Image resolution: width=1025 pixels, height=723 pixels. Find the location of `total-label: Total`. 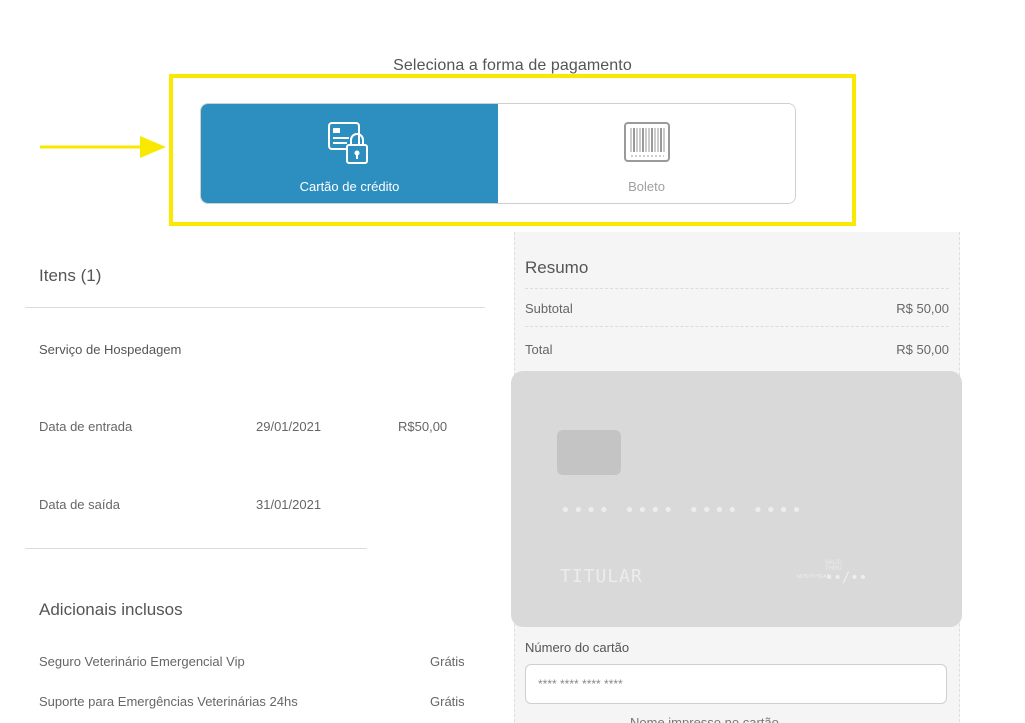

total-label: Total is located at coordinates (539, 349).